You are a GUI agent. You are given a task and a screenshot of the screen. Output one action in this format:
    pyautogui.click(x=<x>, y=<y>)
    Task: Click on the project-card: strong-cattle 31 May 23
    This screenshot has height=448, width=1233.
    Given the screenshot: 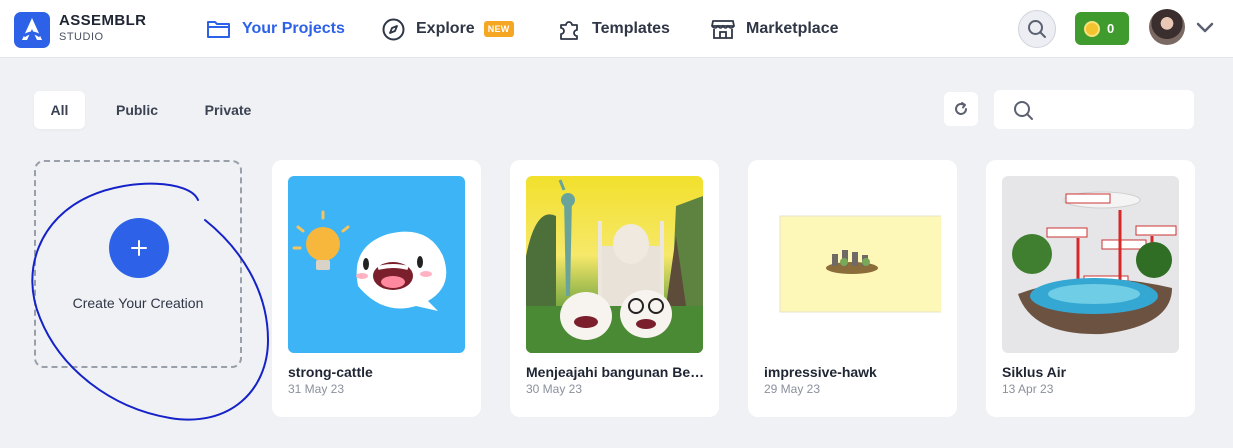 What is the action you would take?
    pyautogui.click(x=376, y=288)
    